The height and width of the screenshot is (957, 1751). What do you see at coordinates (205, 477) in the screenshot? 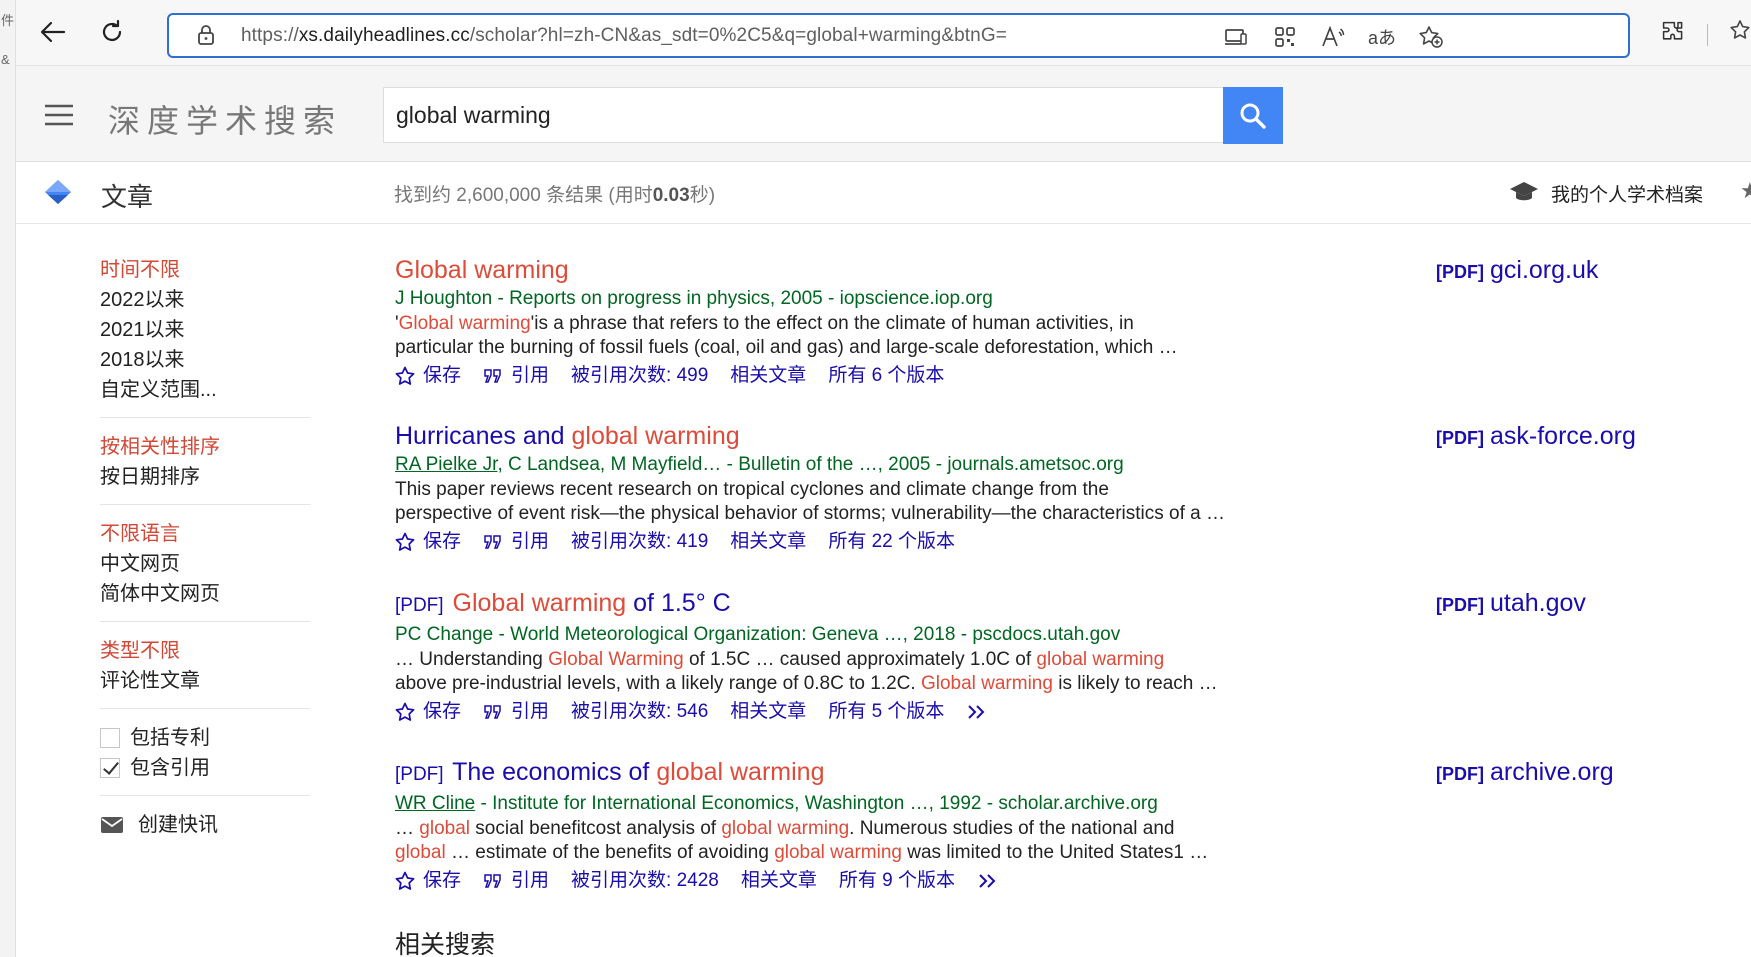
I see `sort-date: 按日期排序` at bounding box center [205, 477].